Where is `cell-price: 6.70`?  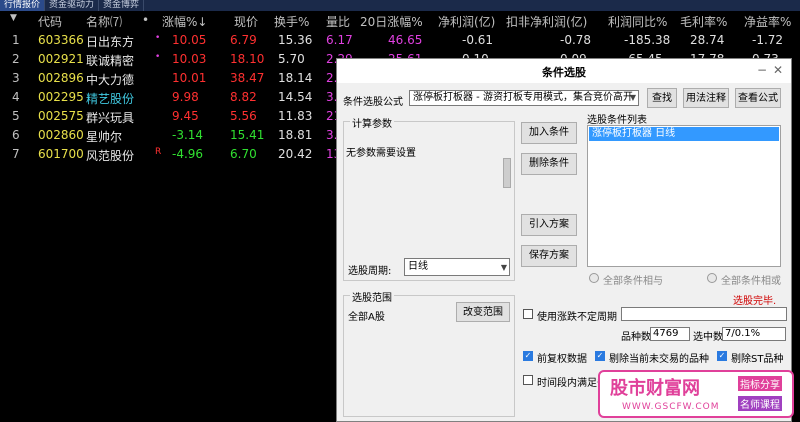
cell-price: 6.70 is located at coordinates (243, 154).